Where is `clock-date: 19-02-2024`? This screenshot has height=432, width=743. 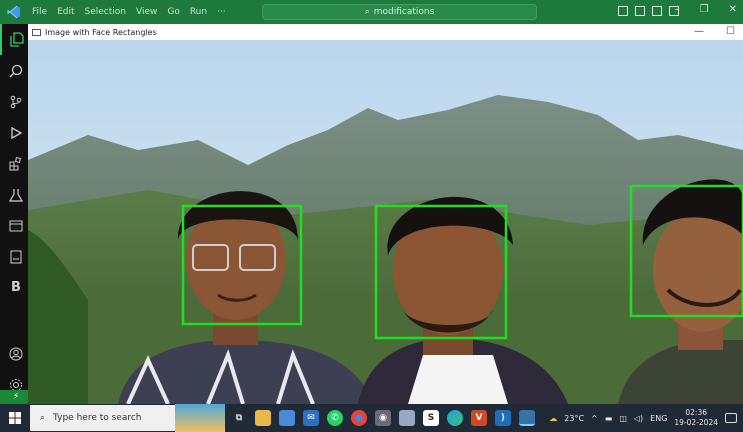
clock-date: 19-02-2024 is located at coordinates (696, 422).